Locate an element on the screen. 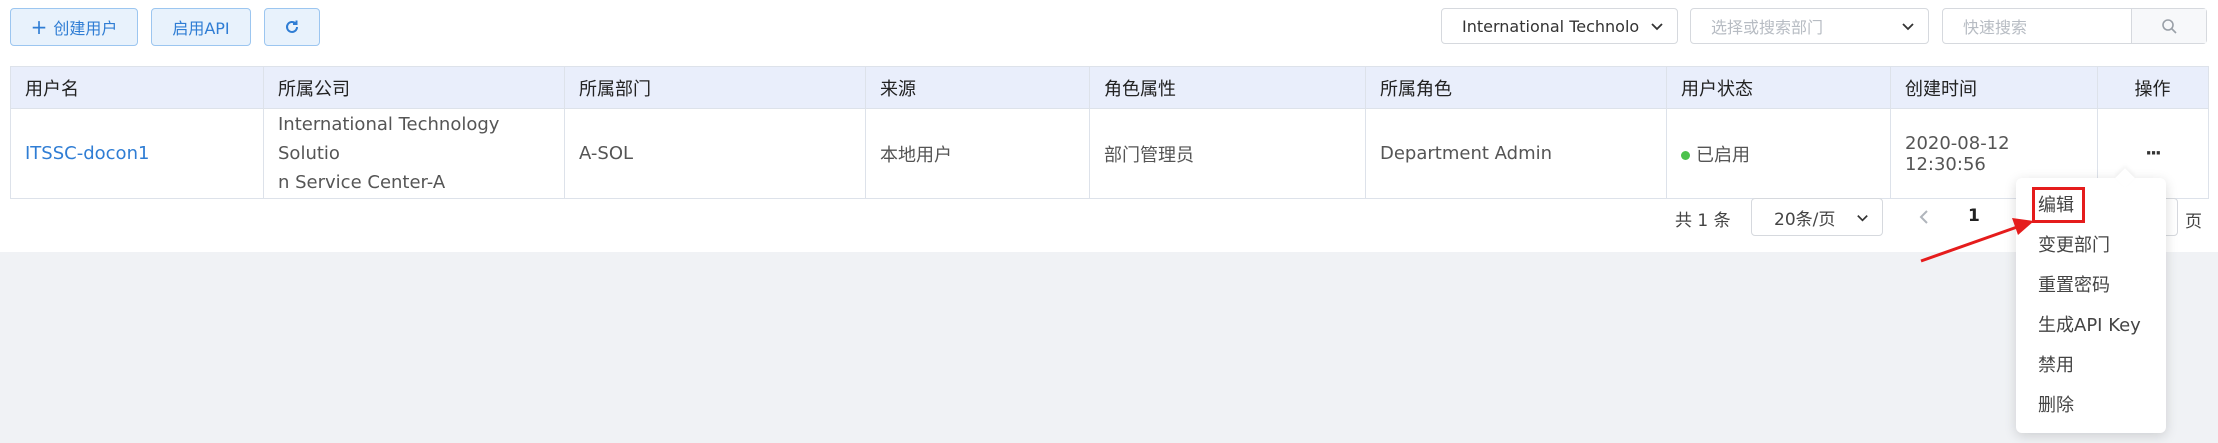  pagination-total: 共 1 条 is located at coordinates (1703, 221).